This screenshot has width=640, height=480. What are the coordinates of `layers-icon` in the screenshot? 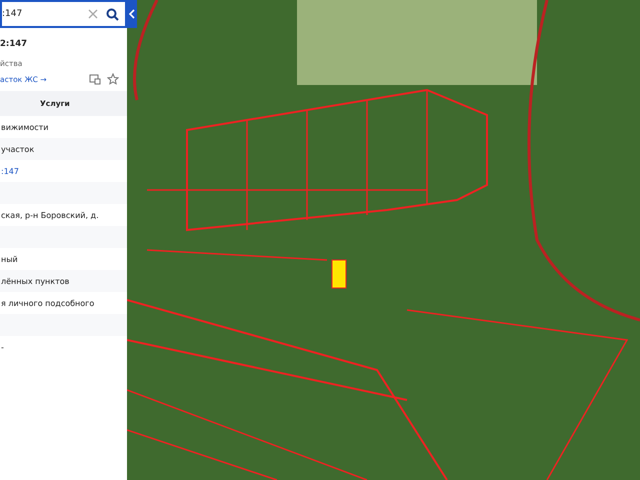 It's located at (95, 79).